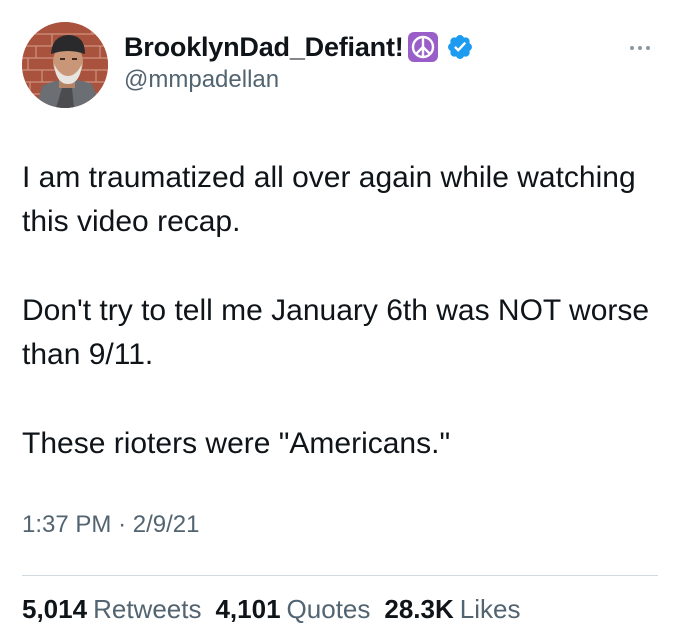 The height and width of the screenshot is (642, 680). Describe the element at coordinates (419, 609) in the screenshot. I see `likes-count: 28.3K` at that location.